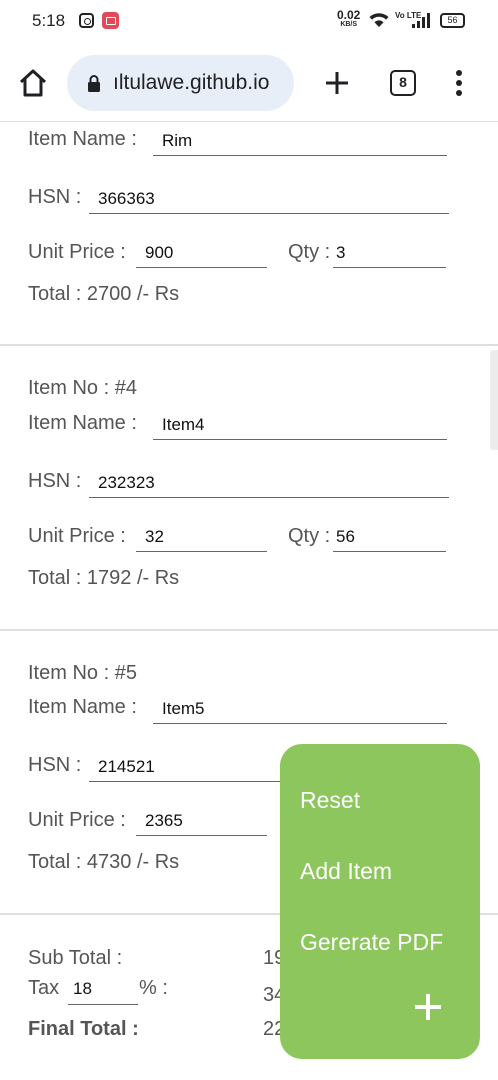  What do you see at coordinates (309, 536) in the screenshot?
I see `item4-qty-label: Qty :` at bounding box center [309, 536].